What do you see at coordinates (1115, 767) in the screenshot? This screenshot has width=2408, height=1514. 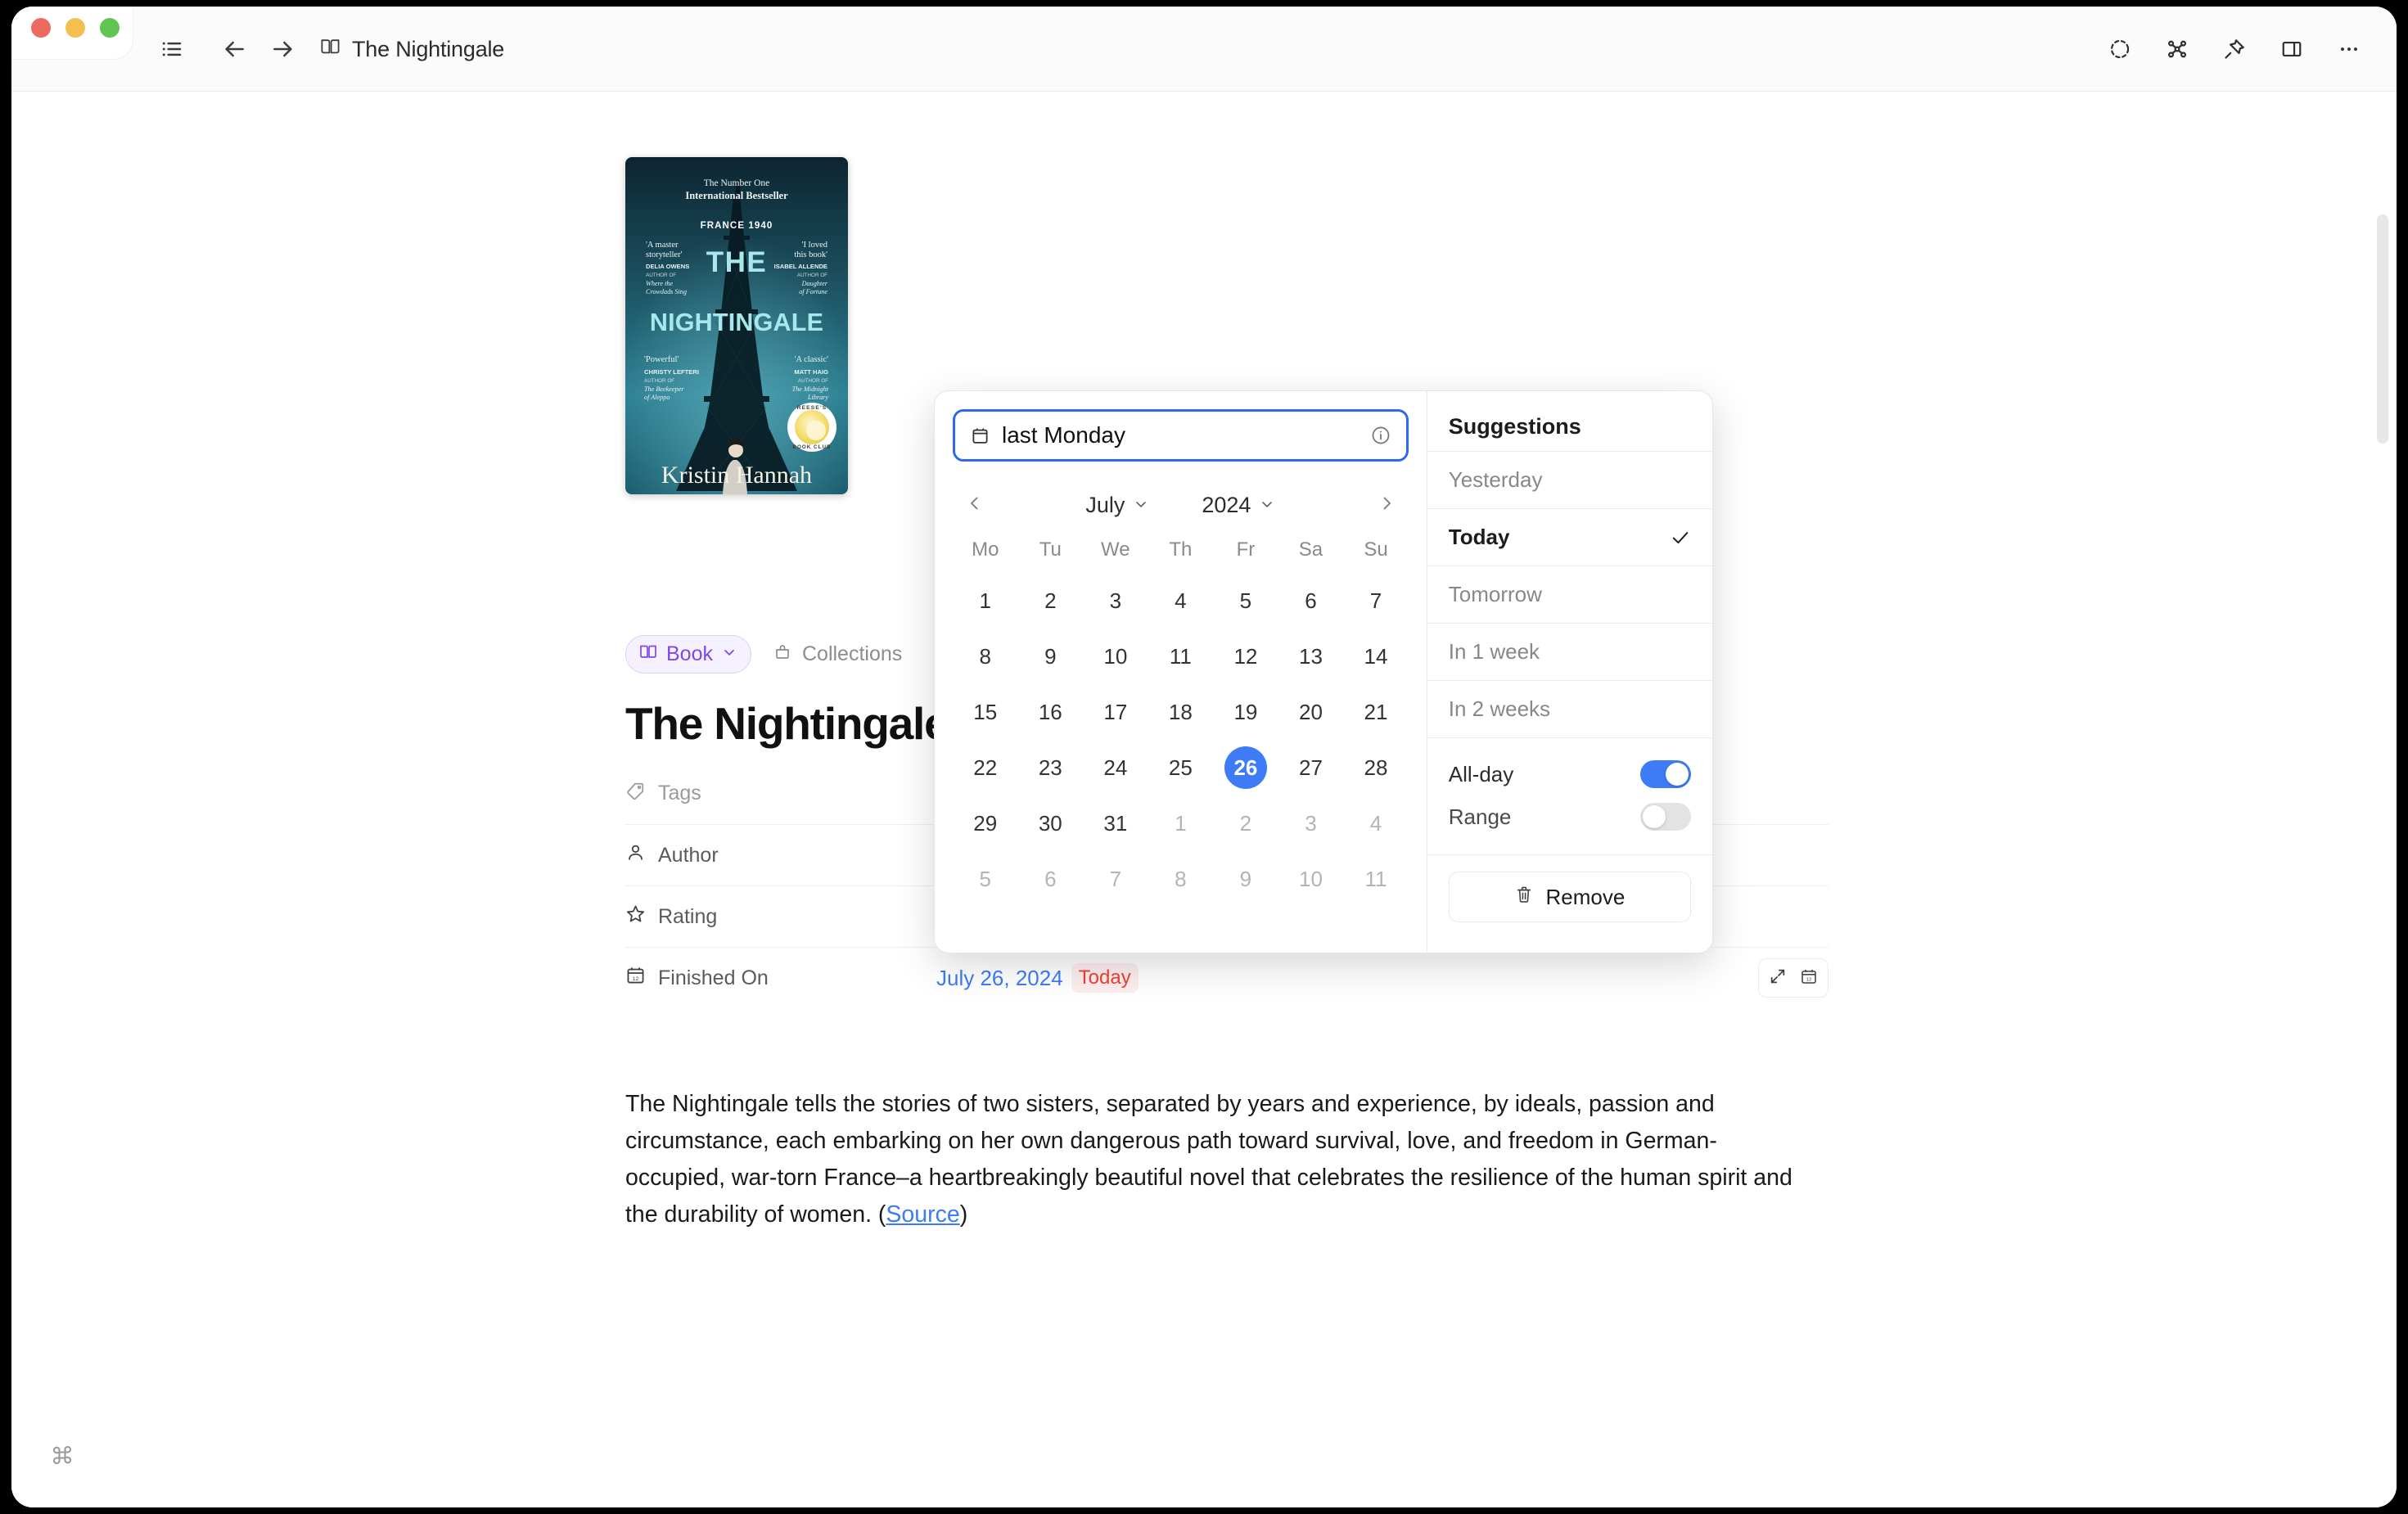 I see `calendar-day: 24` at bounding box center [1115, 767].